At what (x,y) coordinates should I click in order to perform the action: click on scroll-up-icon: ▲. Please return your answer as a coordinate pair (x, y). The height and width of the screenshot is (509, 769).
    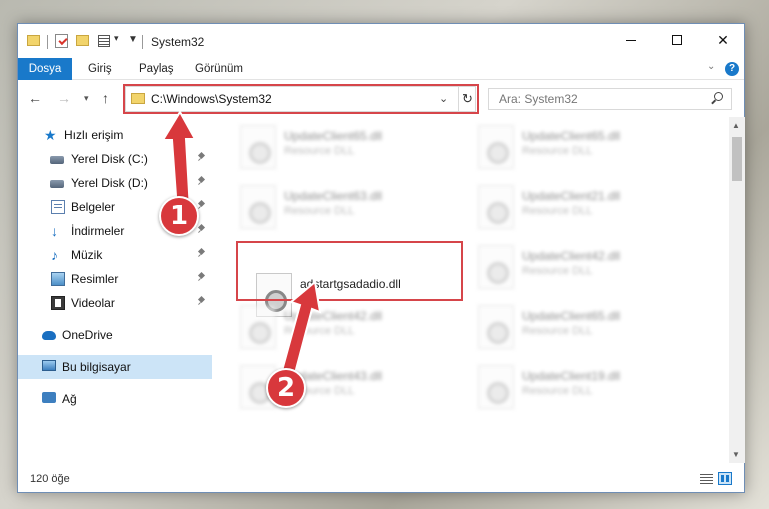
    Looking at the image, I should click on (736, 125).